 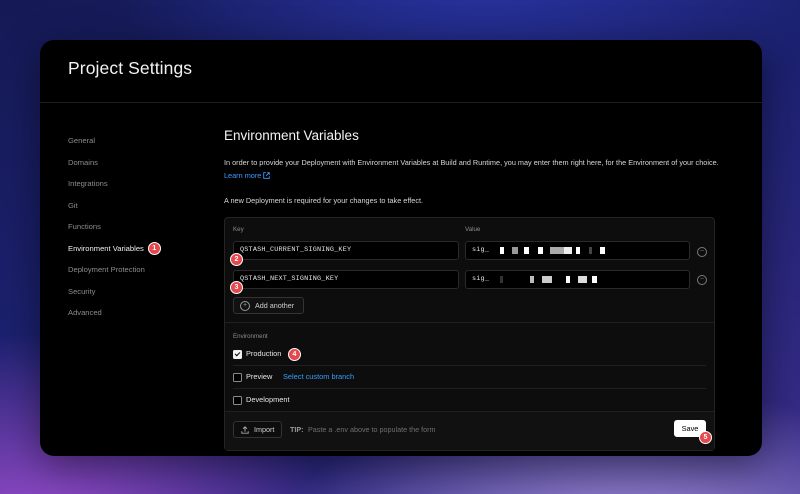 I want to click on development-checkbox, so click(x=237, y=400).